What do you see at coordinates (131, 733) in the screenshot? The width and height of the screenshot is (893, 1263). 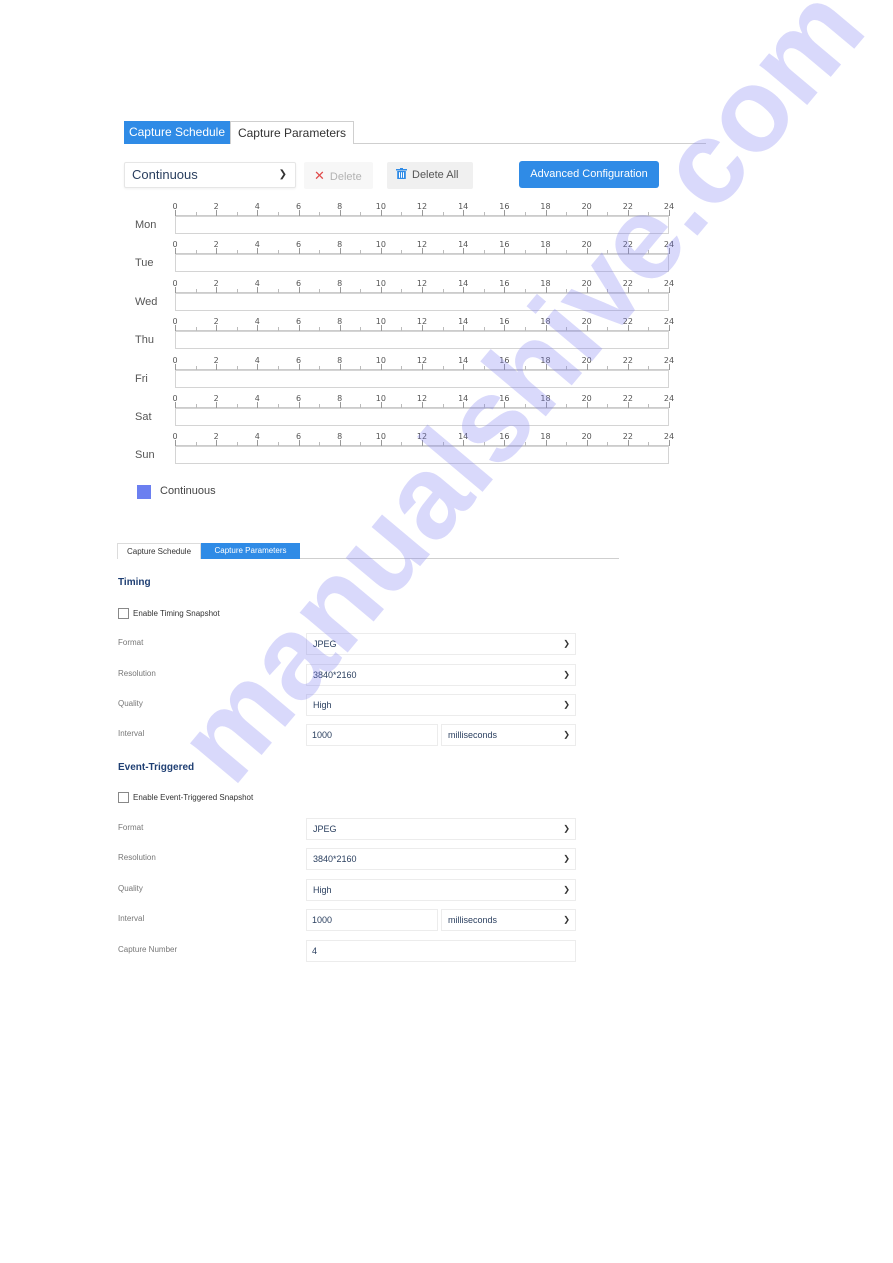 I see `interval-label: Interval` at bounding box center [131, 733].